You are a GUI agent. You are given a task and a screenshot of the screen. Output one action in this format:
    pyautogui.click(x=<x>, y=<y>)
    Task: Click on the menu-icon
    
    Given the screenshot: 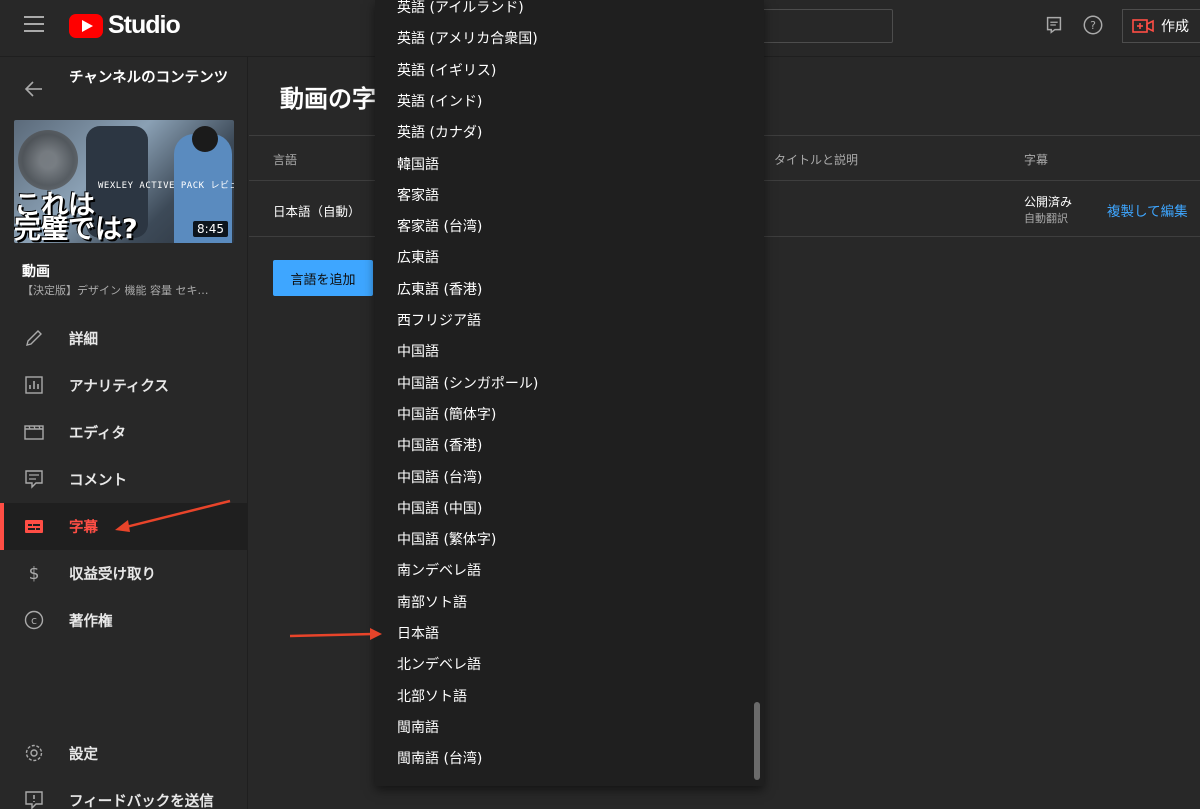 What is the action you would take?
    pyautogui.click(x=34, y=24)
    